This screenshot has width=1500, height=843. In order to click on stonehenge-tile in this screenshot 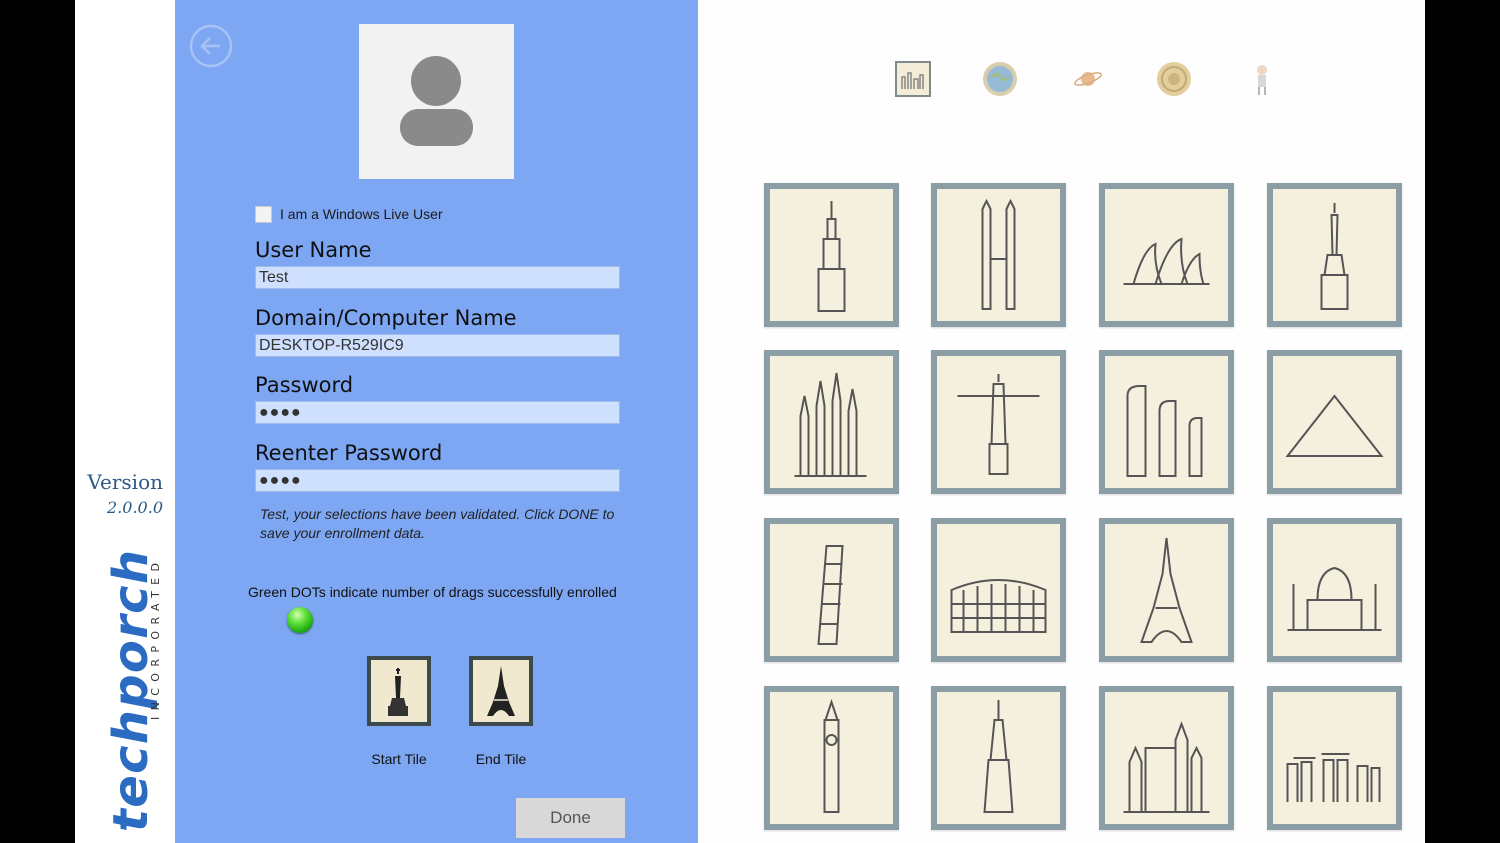, I will do `click(1334, 758)`.